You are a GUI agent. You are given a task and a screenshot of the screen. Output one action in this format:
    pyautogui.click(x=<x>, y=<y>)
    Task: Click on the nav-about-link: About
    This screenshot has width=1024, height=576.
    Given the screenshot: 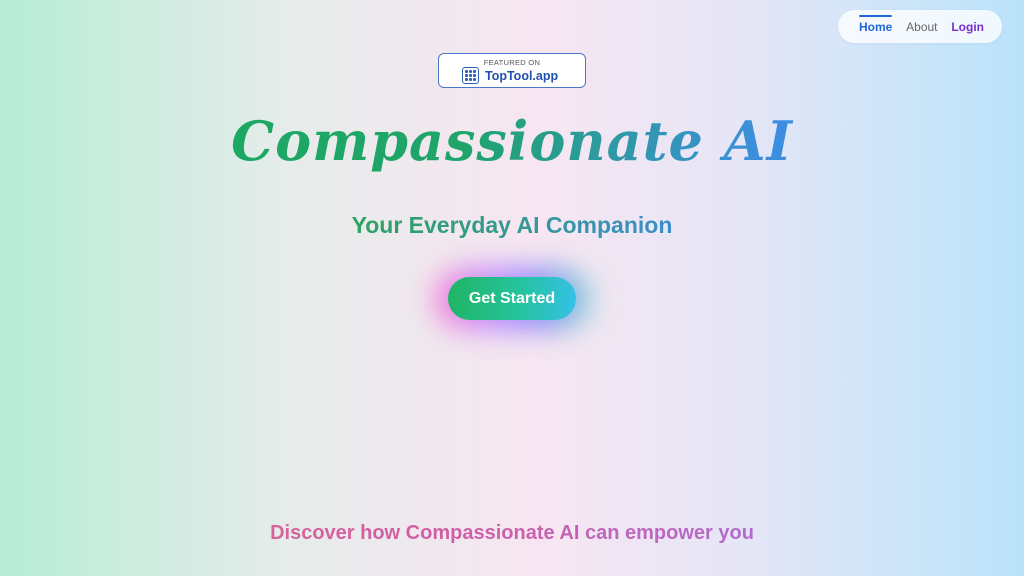 What is the action you would take?
    pyautogui.click(x=921, y=27)
    